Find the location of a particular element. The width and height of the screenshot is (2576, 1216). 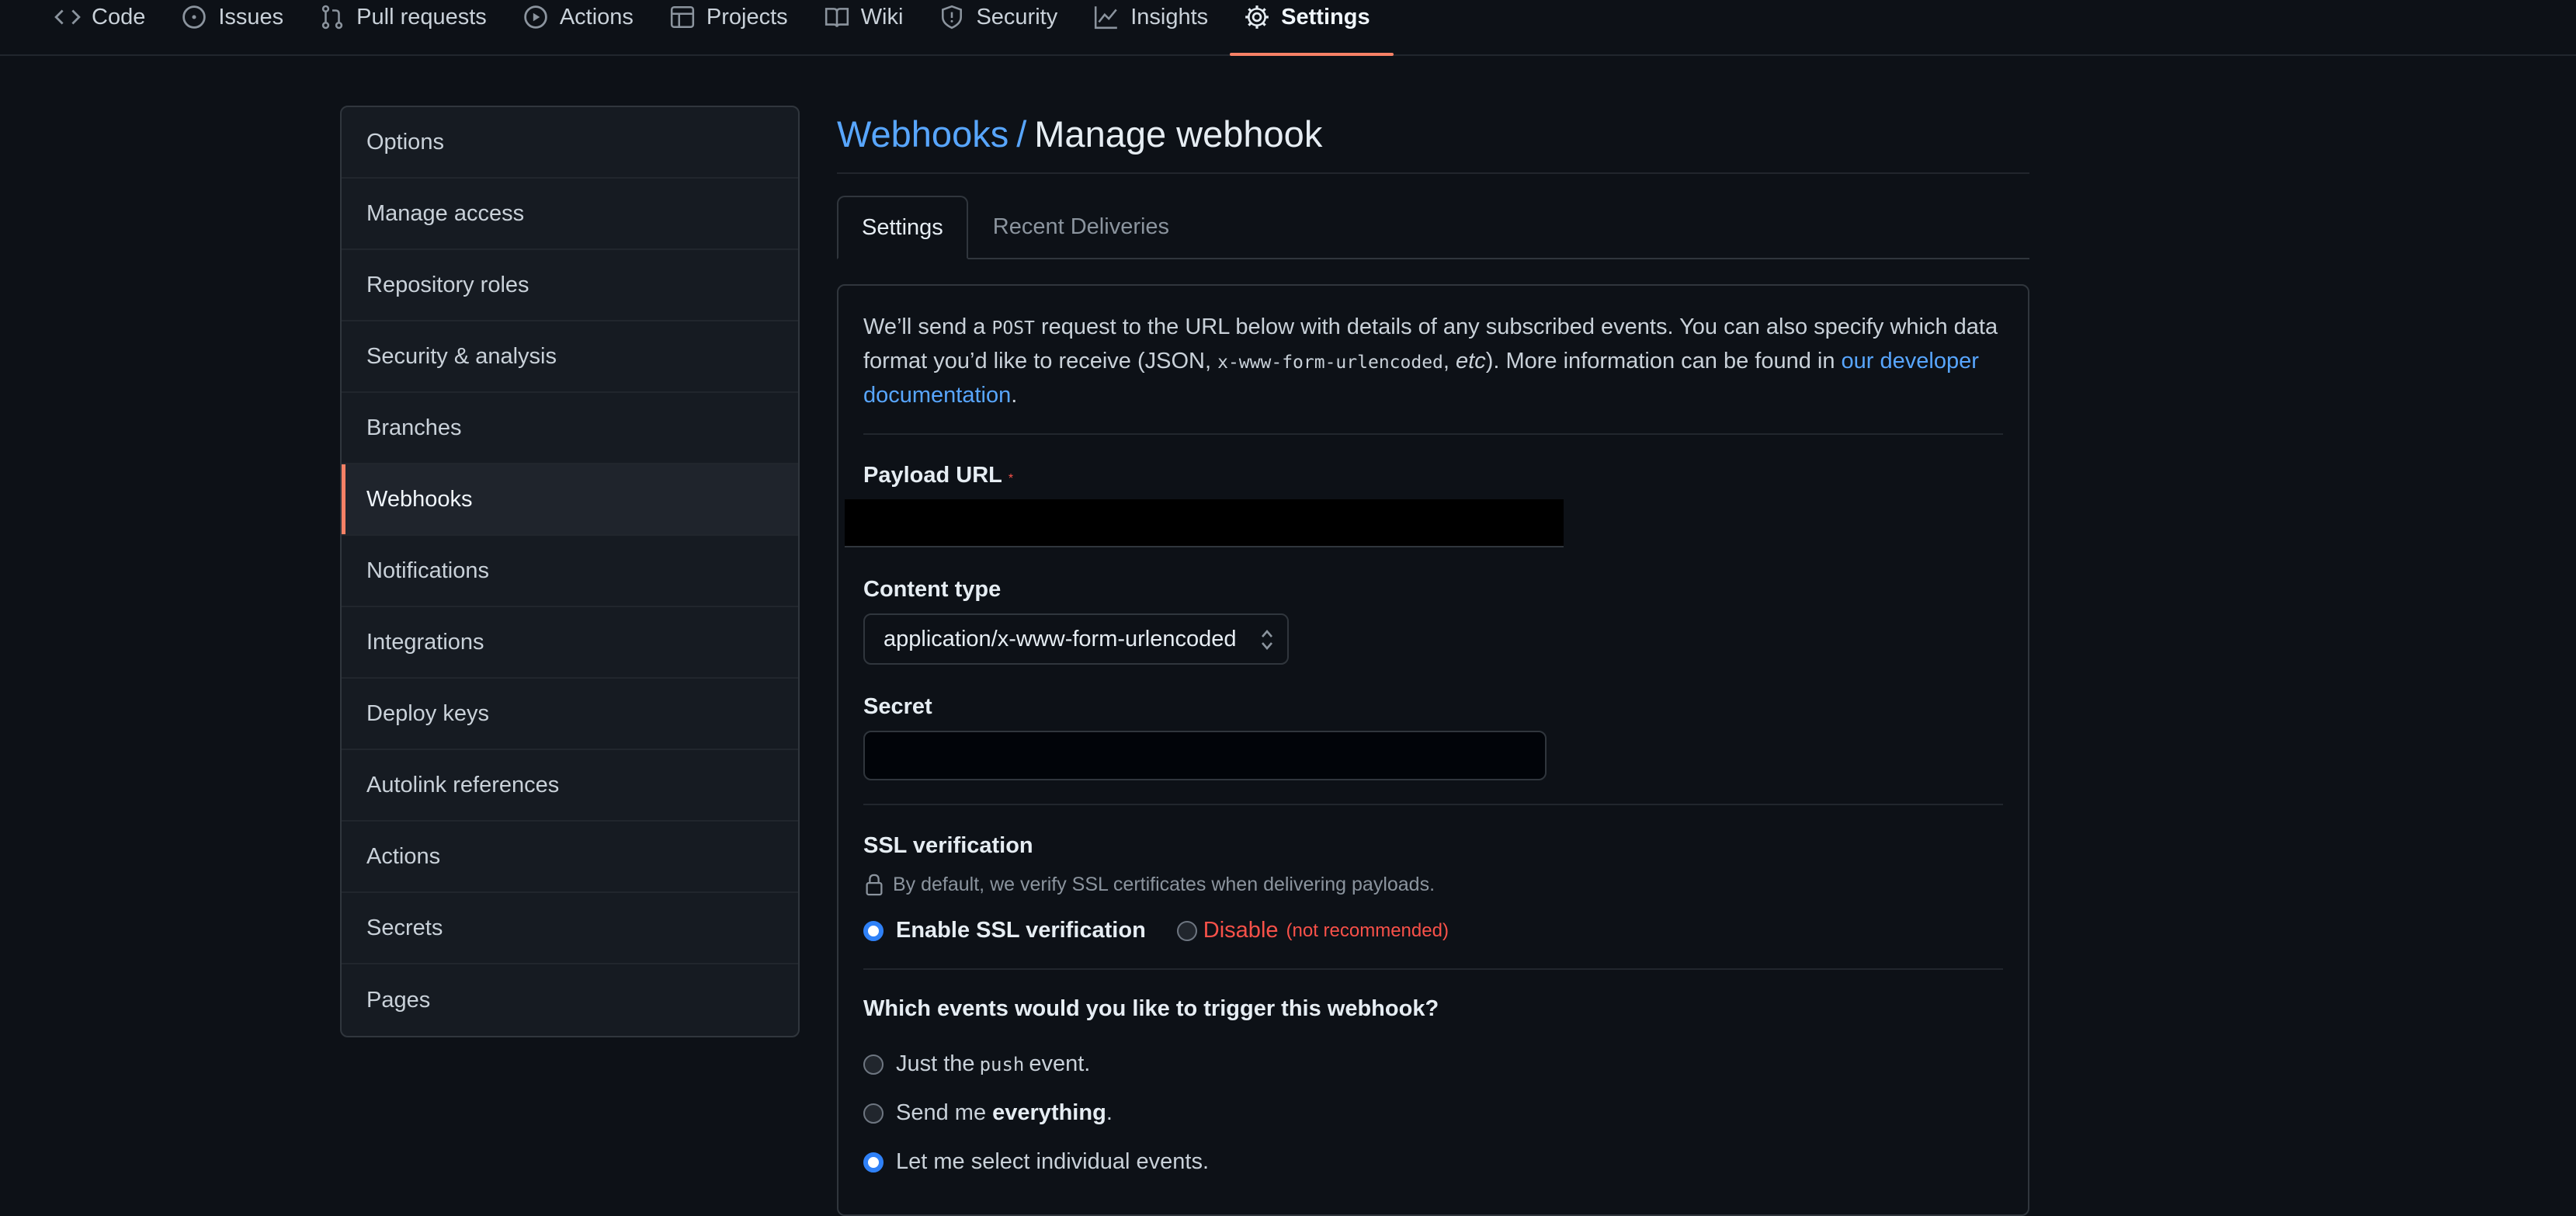

sidebar-item-label: Autolink references is located at coordinates (463, 784).